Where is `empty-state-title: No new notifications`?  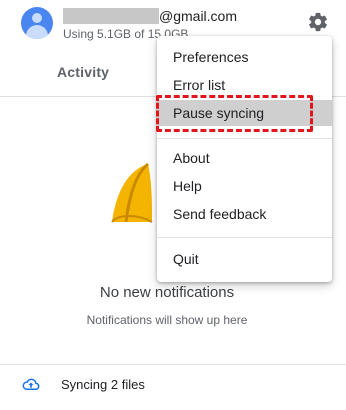 empty-state-title: No new notifications is located at coordinates (167, 292).